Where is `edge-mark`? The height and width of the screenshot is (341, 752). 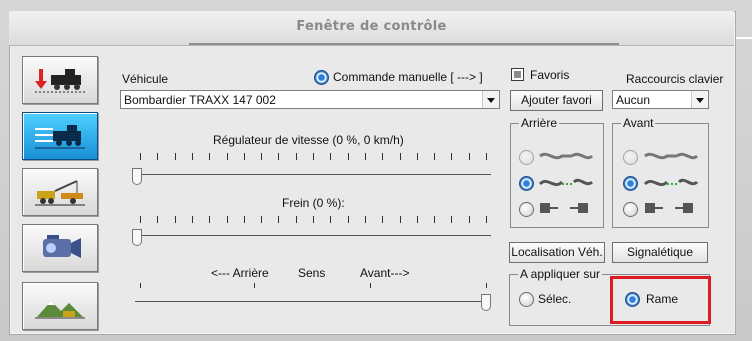 edge-mark is located at coordinates (744, 38).